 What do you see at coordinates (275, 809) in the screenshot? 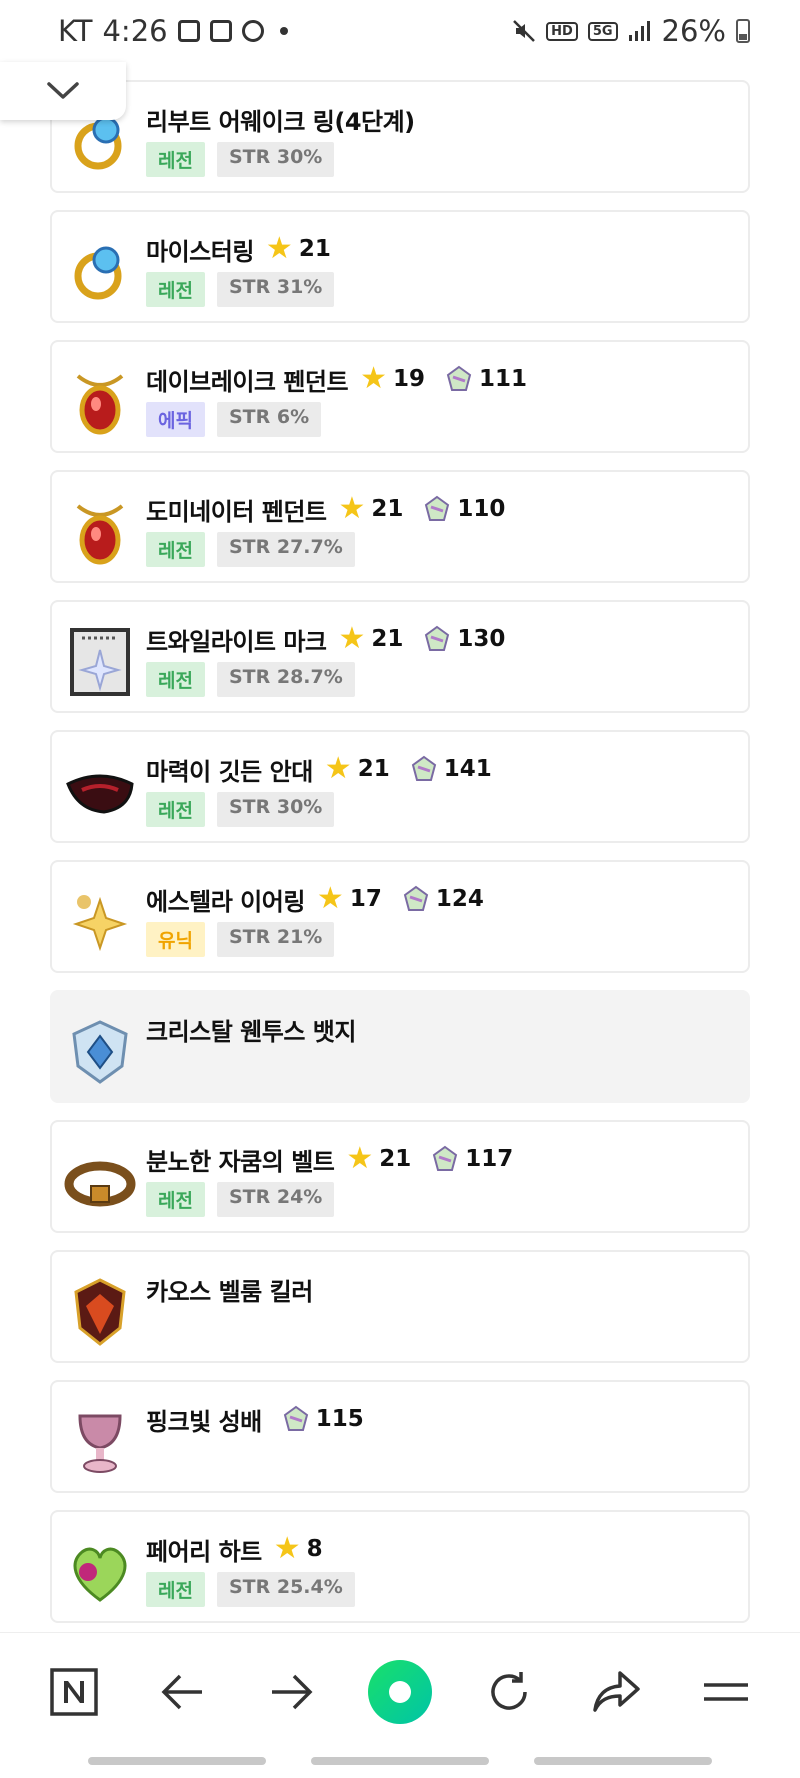
I see `stat-badge: STR 30%` at bounding box center [275, 809].